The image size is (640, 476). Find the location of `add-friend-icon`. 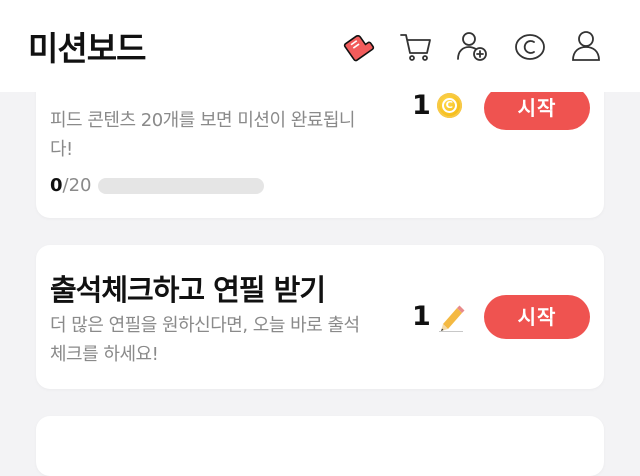

add-friend-icon is located at coordinates (472, 46).